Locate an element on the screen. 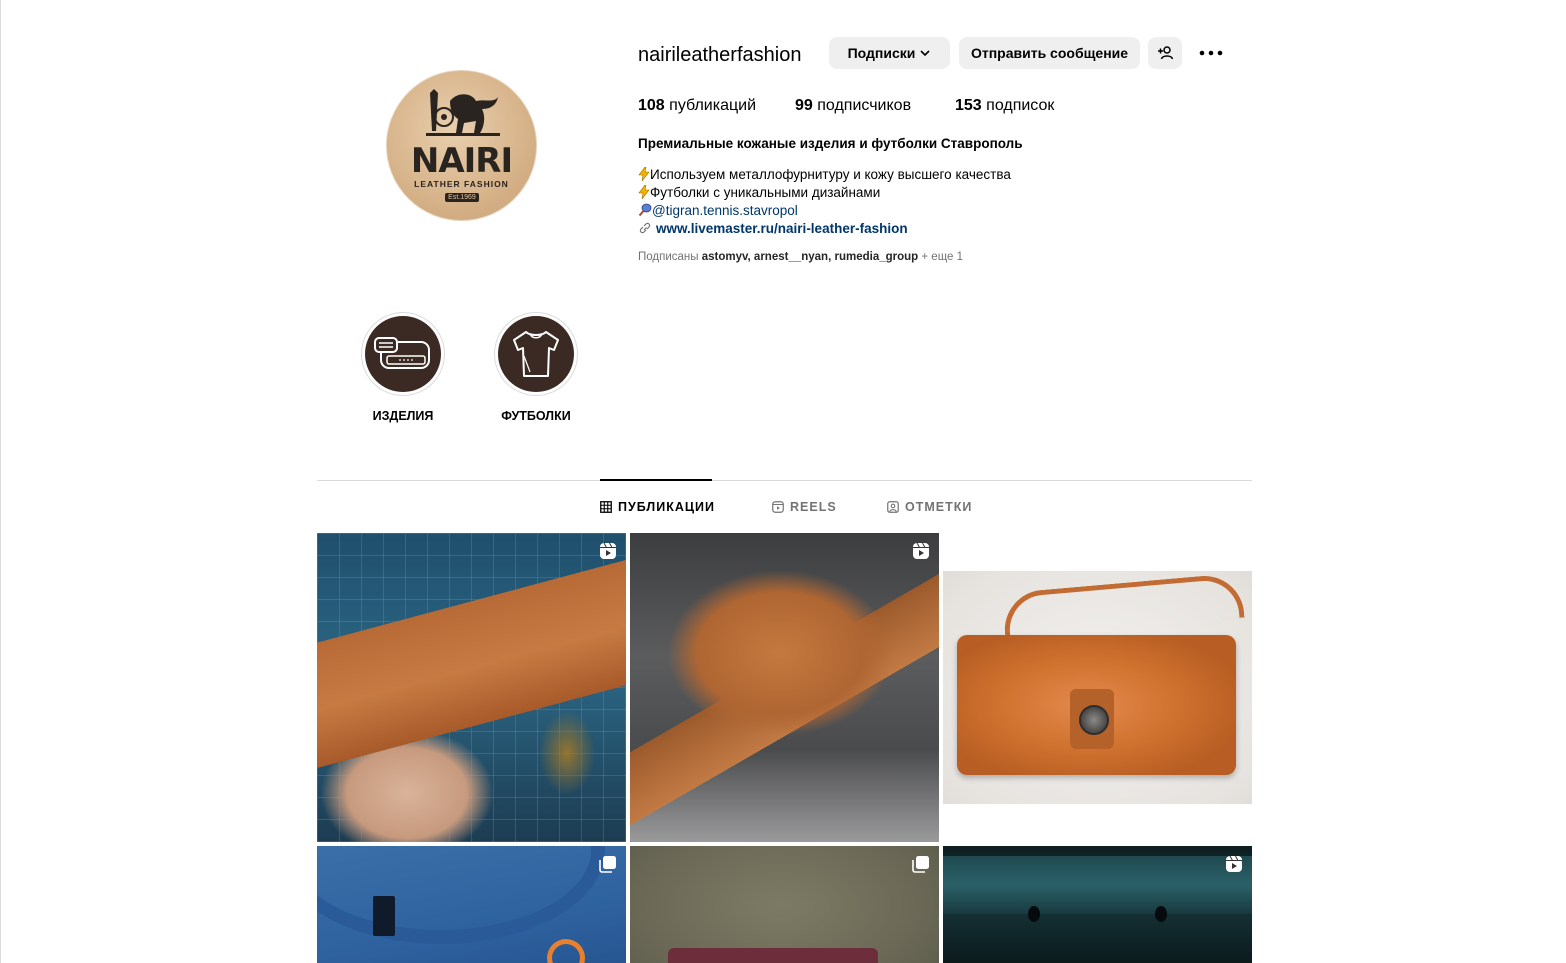  bio-line-2: Футболки с уникальными дизайнами is located at coordinates (824, 193).